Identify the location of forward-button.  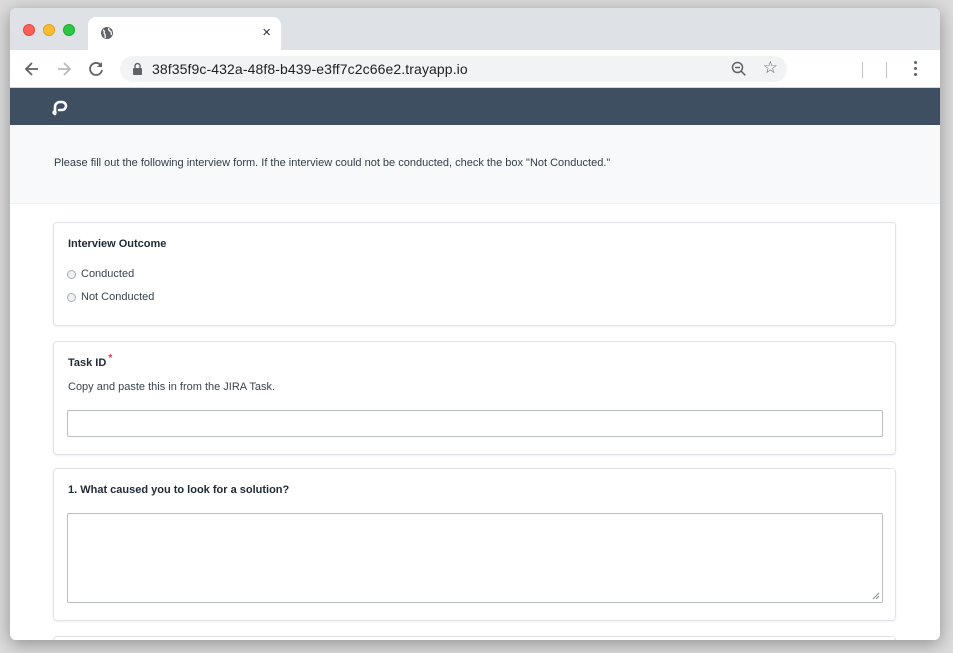
(64, 69).